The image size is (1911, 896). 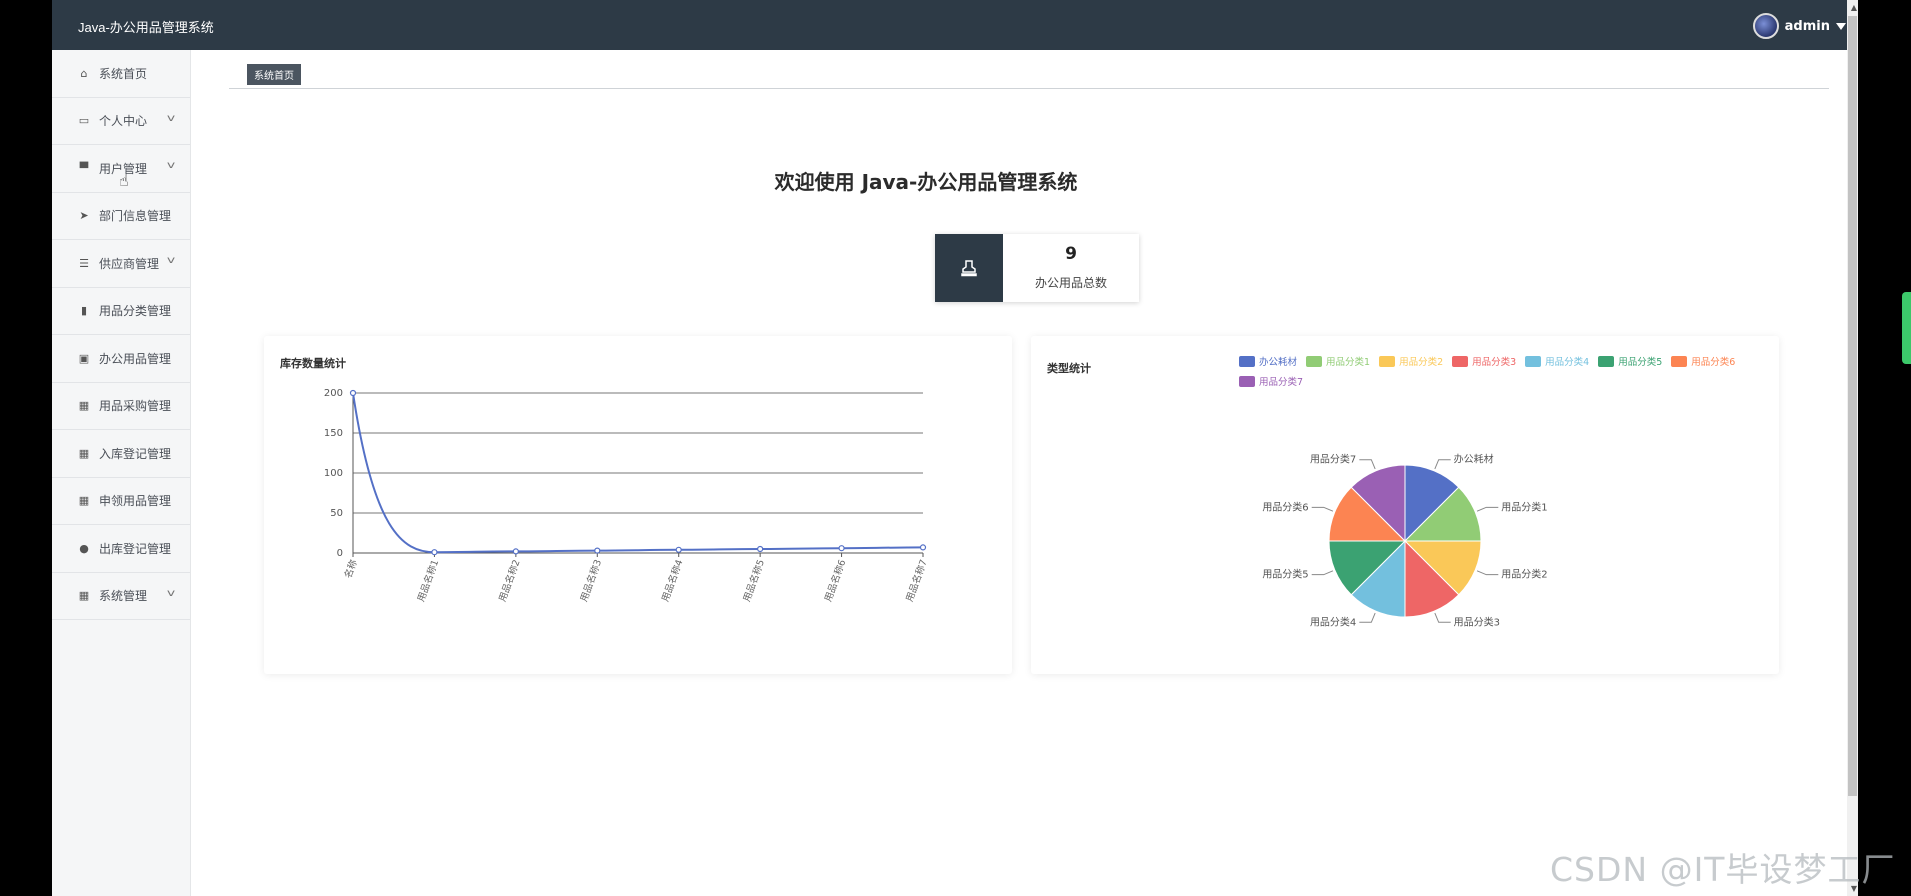 What do you see at coordinates (1524, 574) in the screenshot?
I see `pie-label: 用品分类2` at bounding box center [1524, 574].